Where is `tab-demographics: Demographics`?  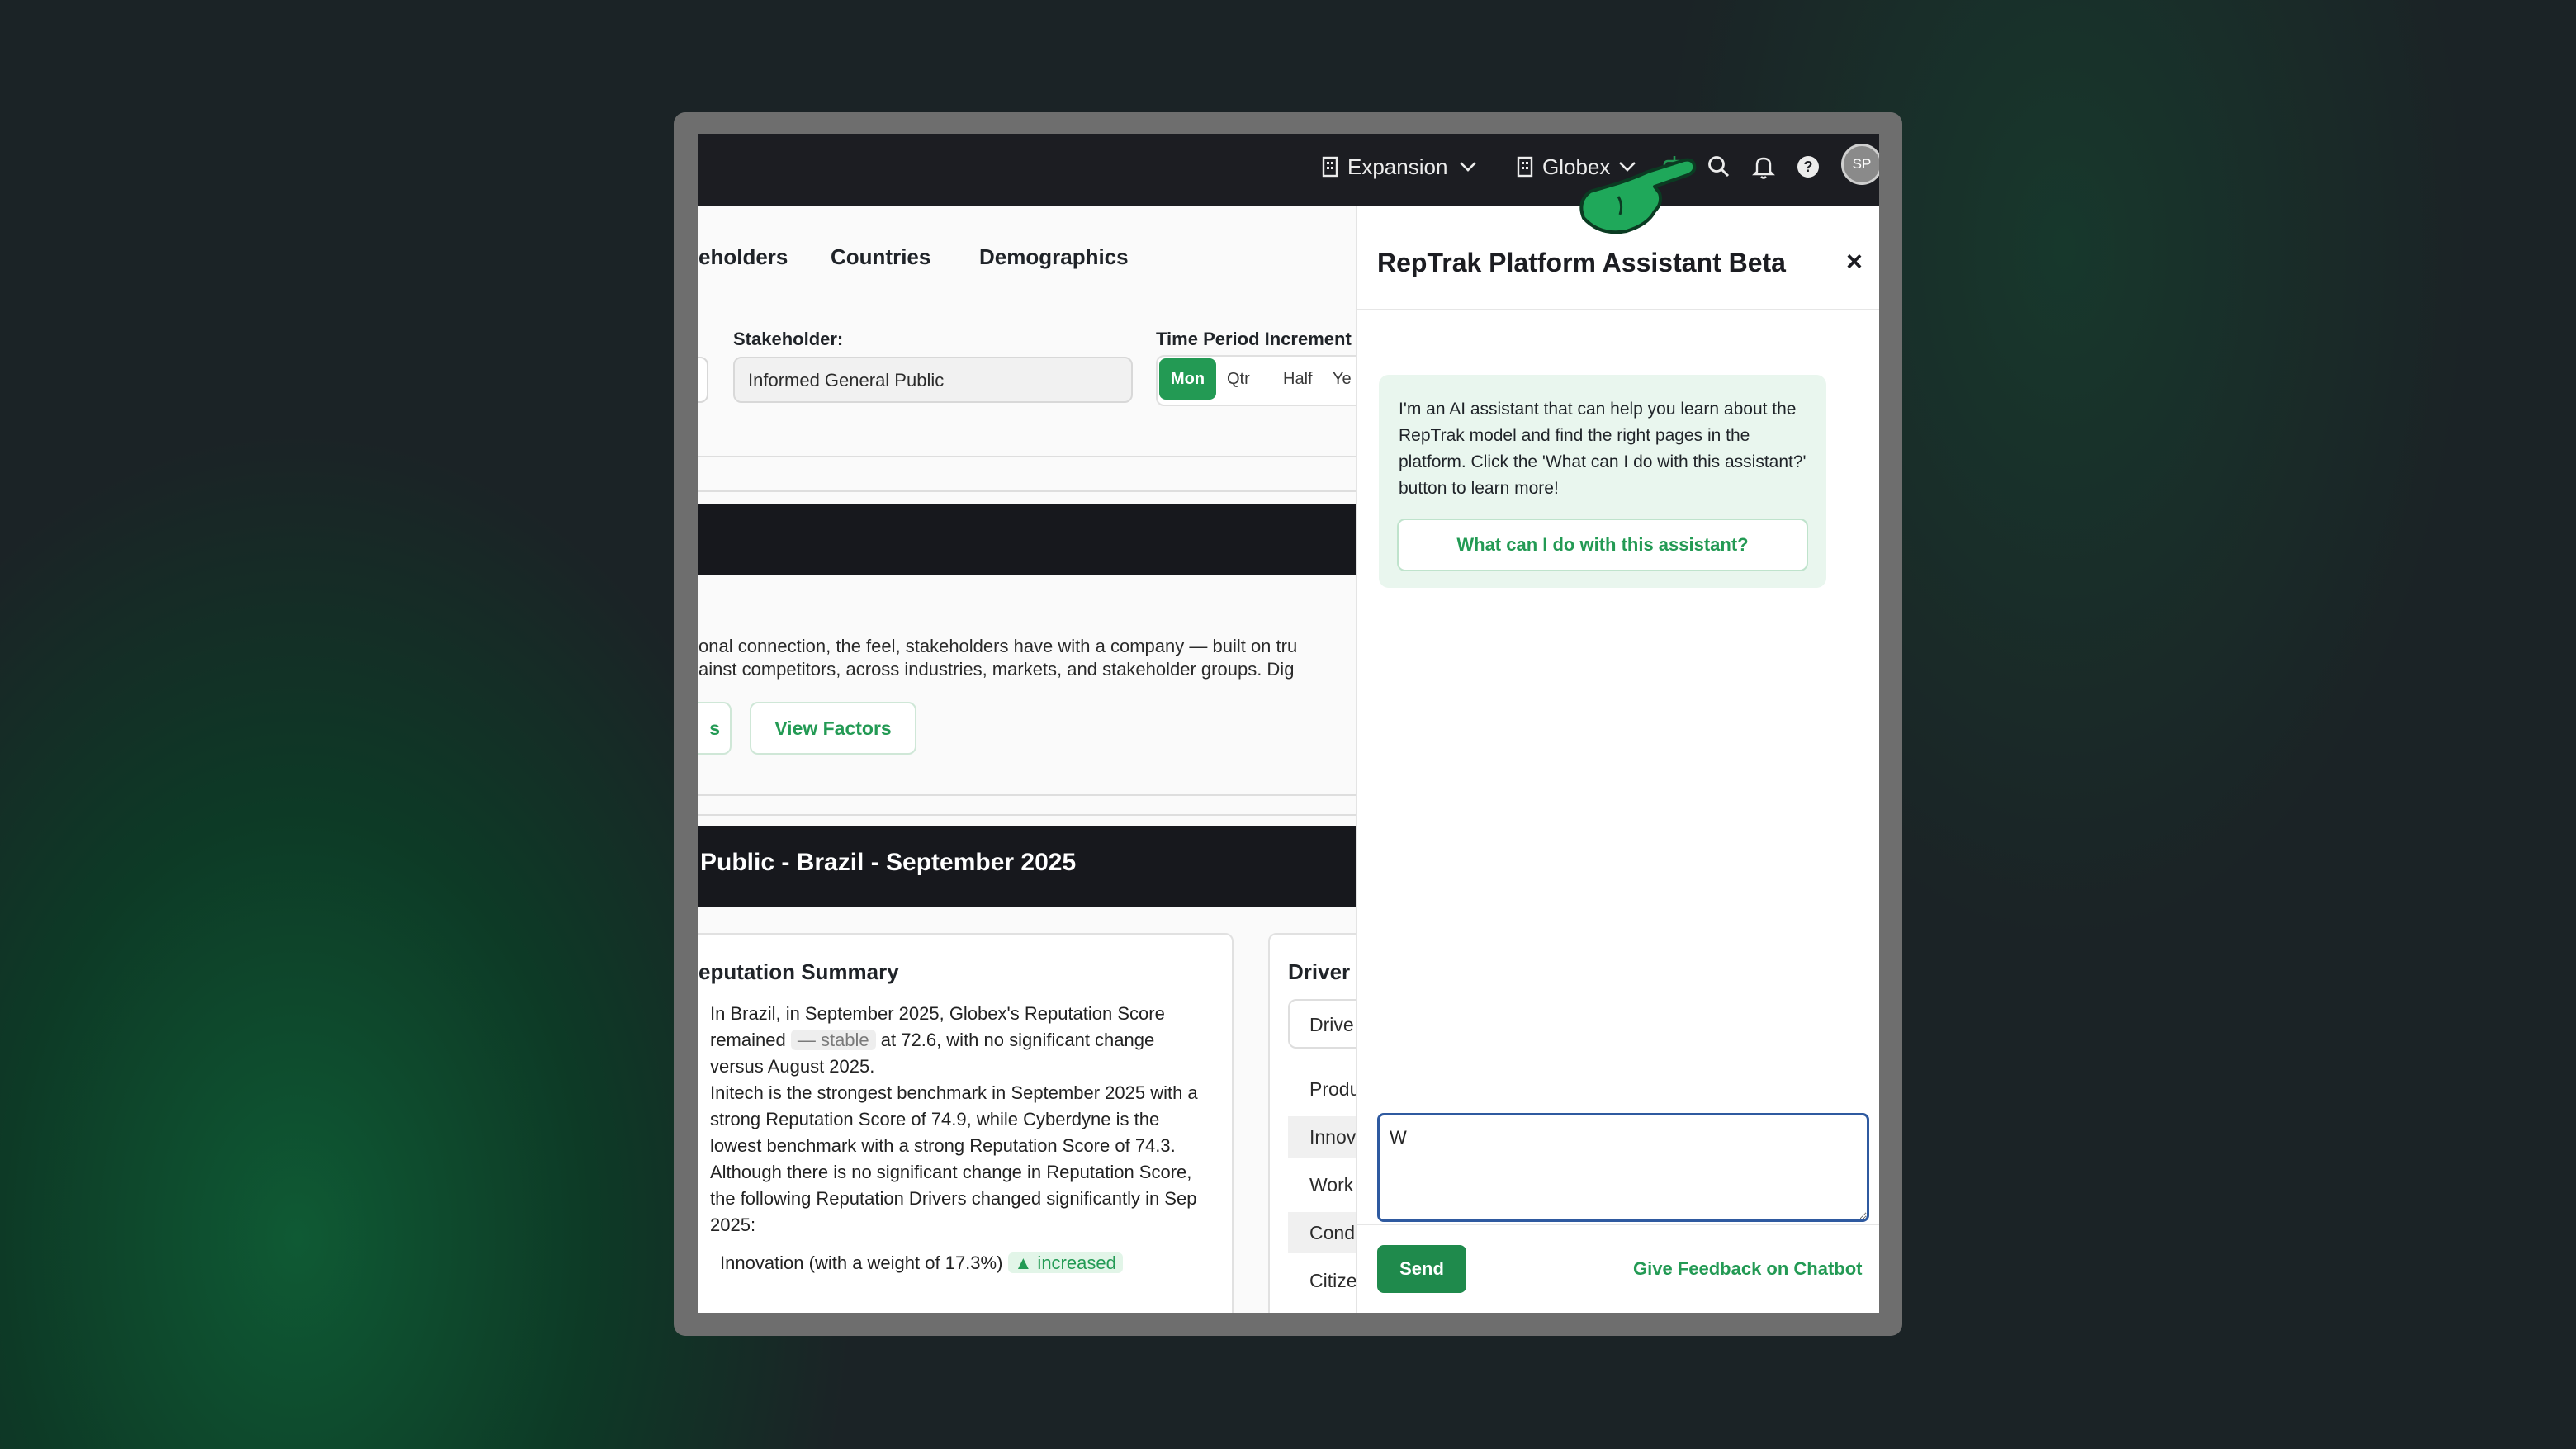
tab-demographics: Demographics is located at coordinates (1054, 257).